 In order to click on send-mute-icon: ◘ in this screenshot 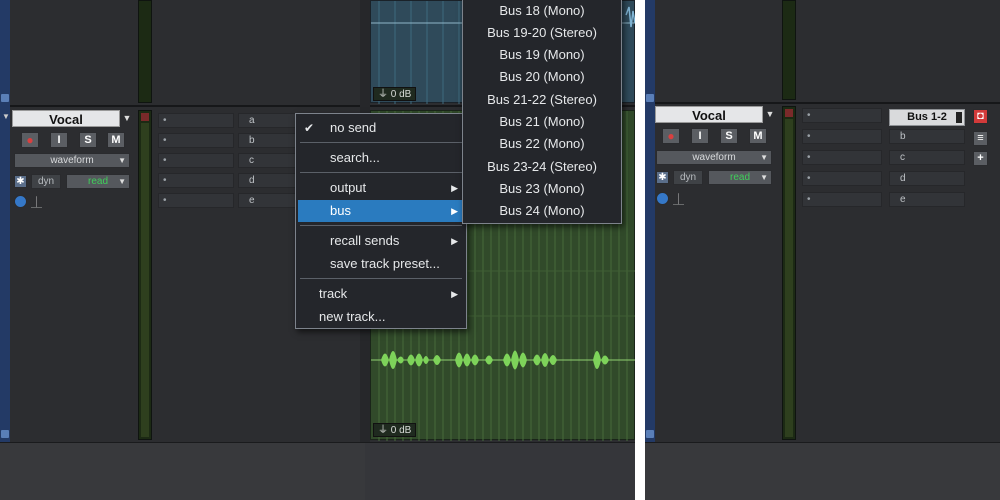, I will do `click(980, 116)`.